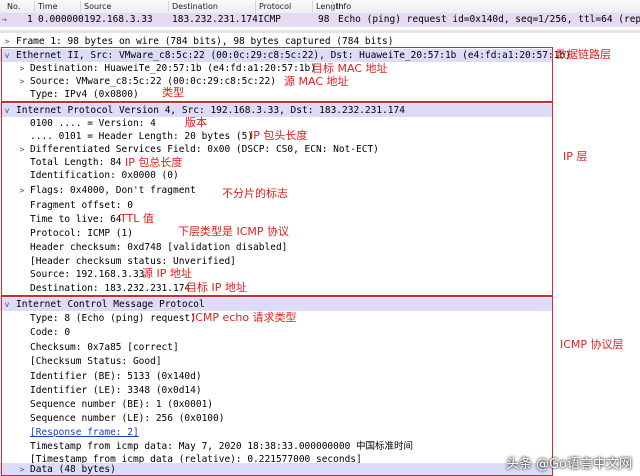 This screenshot has height=476, width=640. I want to click on tree-ip-checksum-status-label: [Header checksum status: Unverified], so click(133, 261).